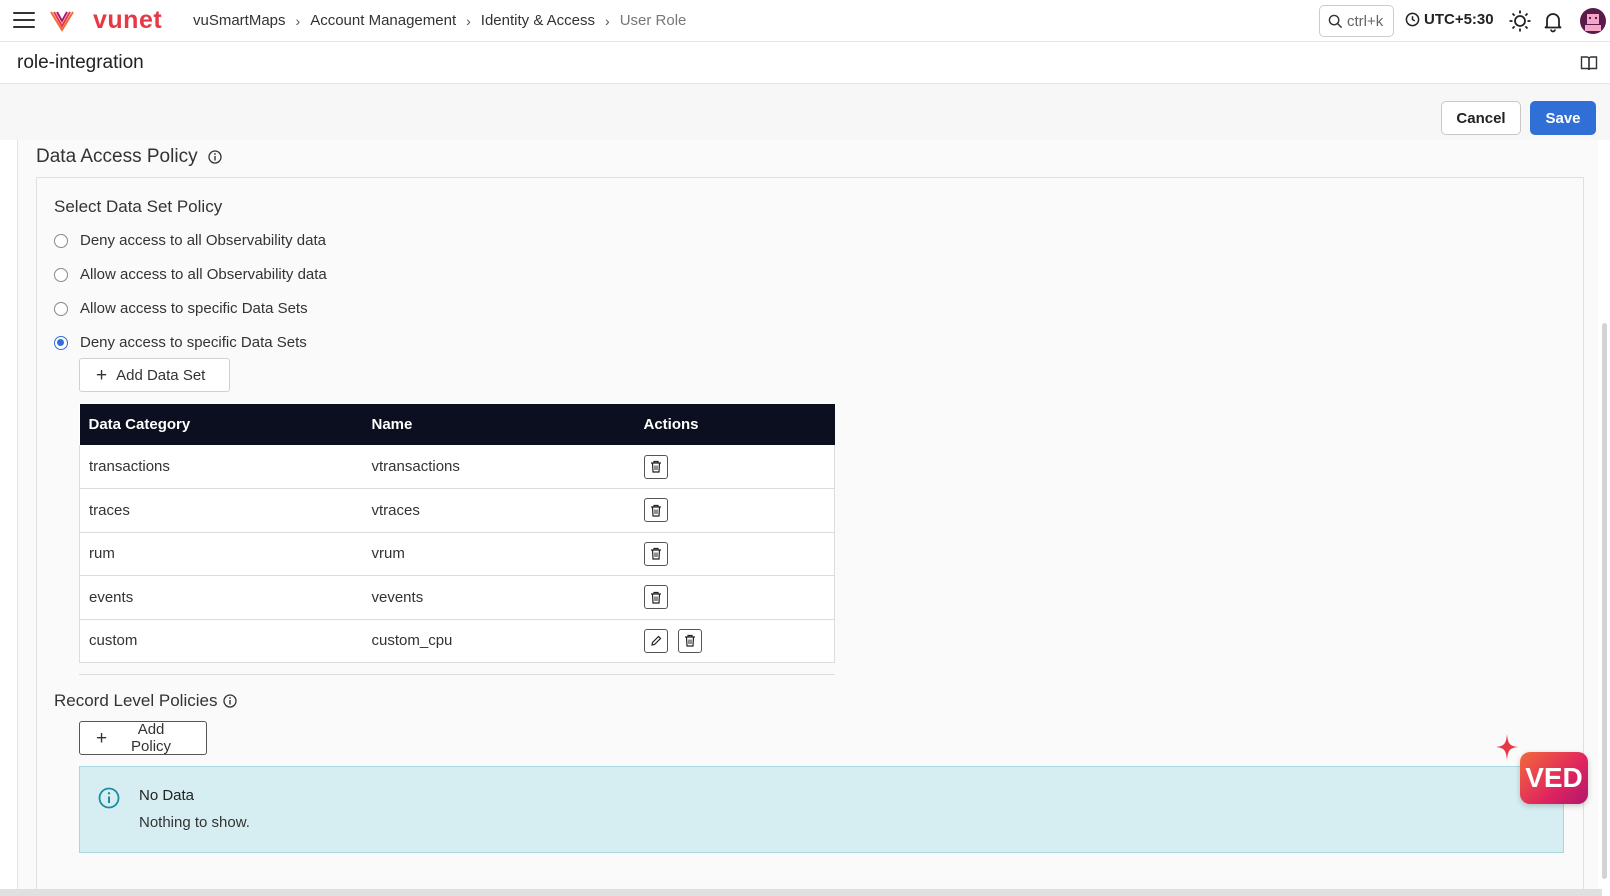  Describe the element at coordinates (457, 674) in the screenshot. I see `divider` at that location.